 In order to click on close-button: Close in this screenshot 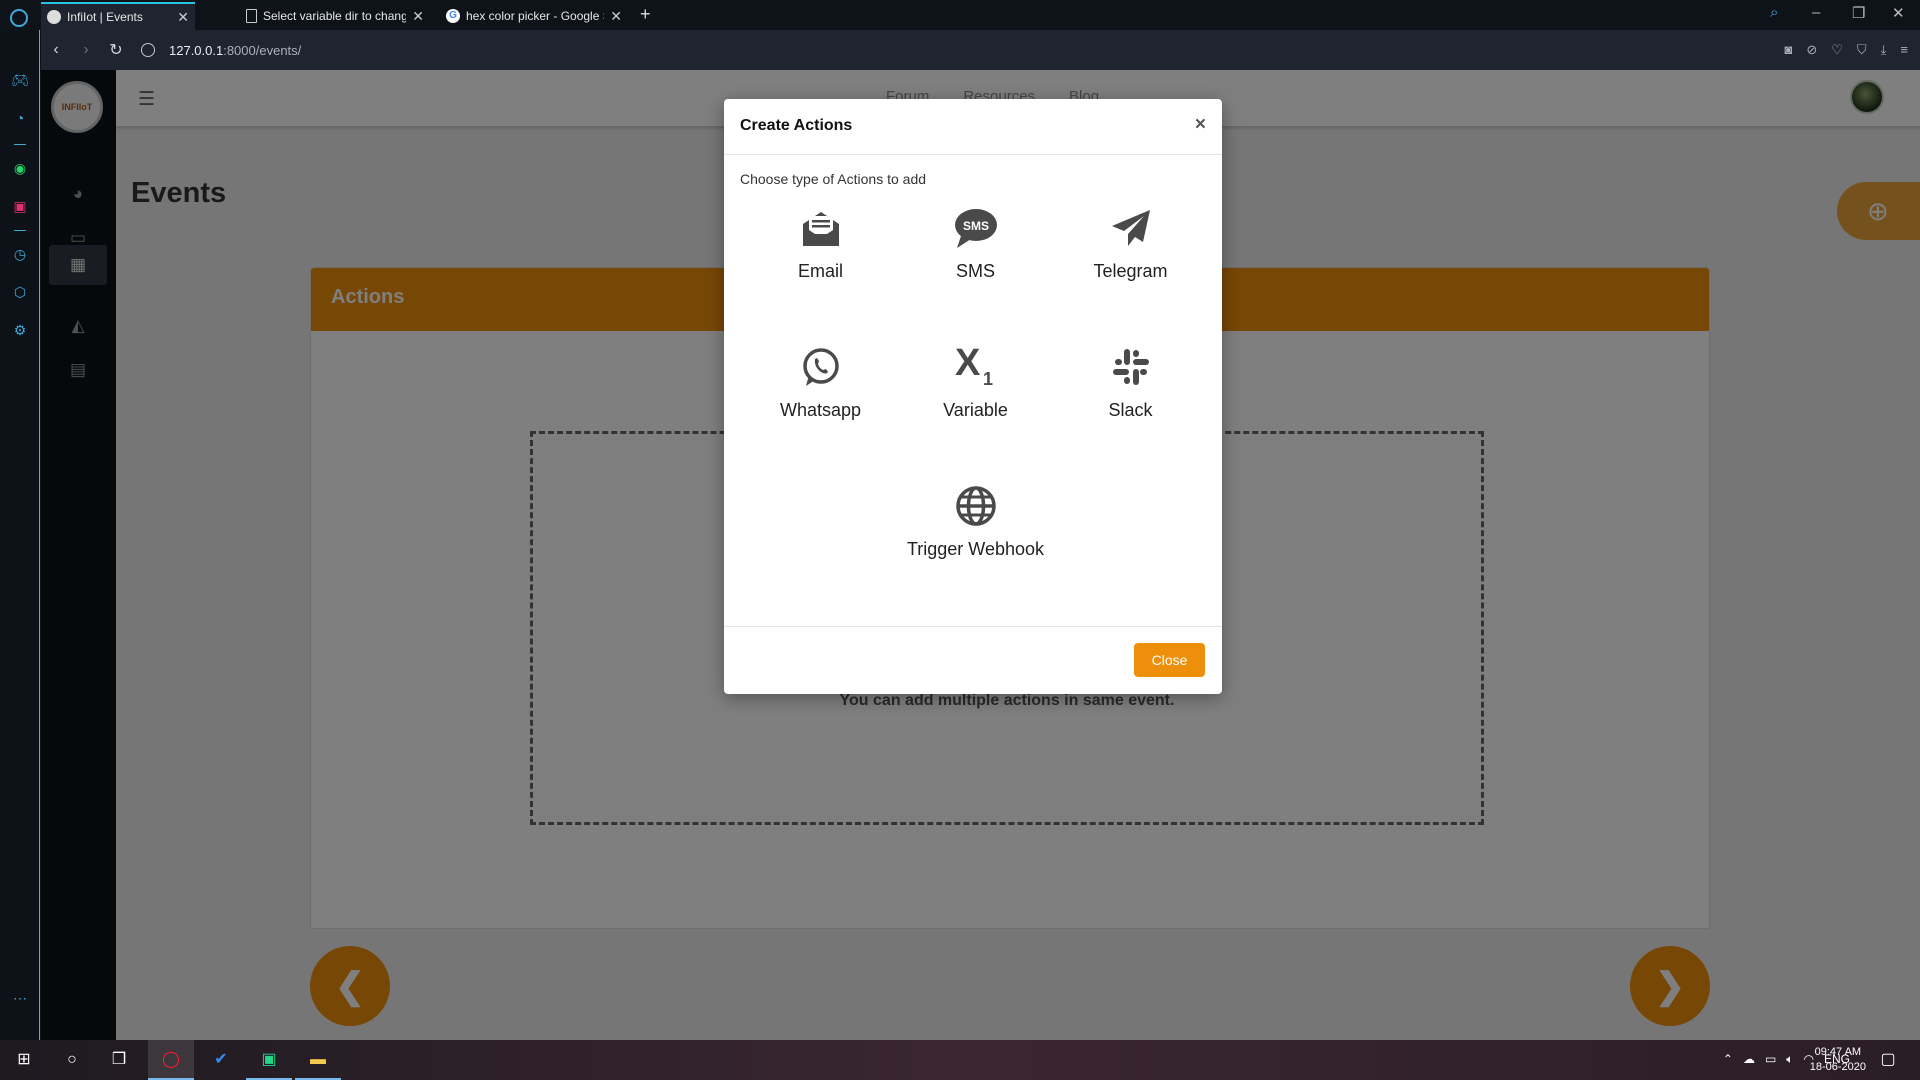, I will do `click(1169, 660)`.